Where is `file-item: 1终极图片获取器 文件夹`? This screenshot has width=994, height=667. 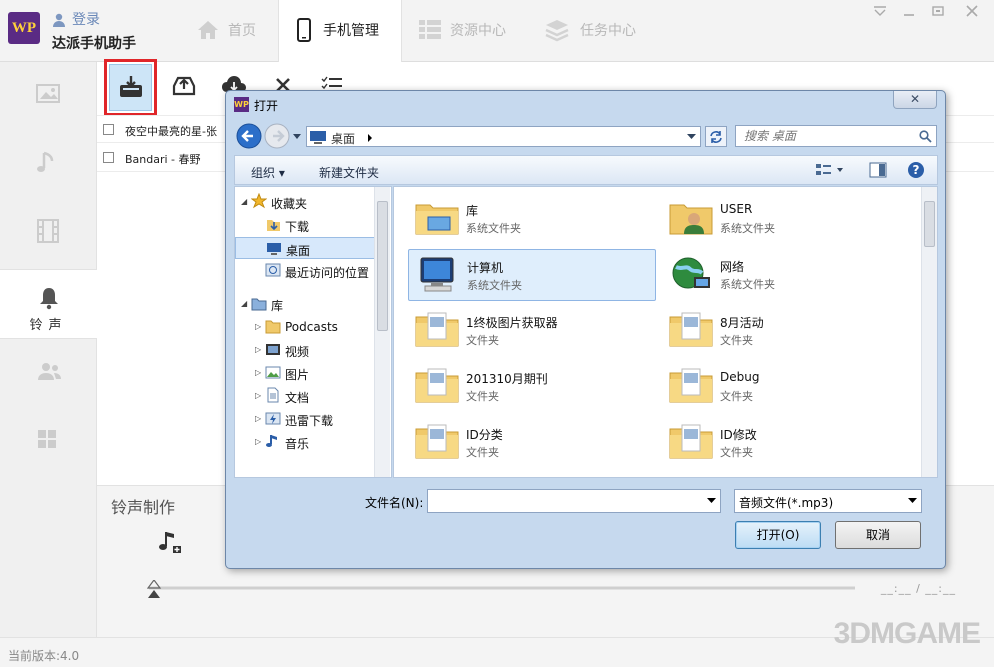 file-item: 1终极图片获取器 文件夹 is located at coordinates (532, 331).